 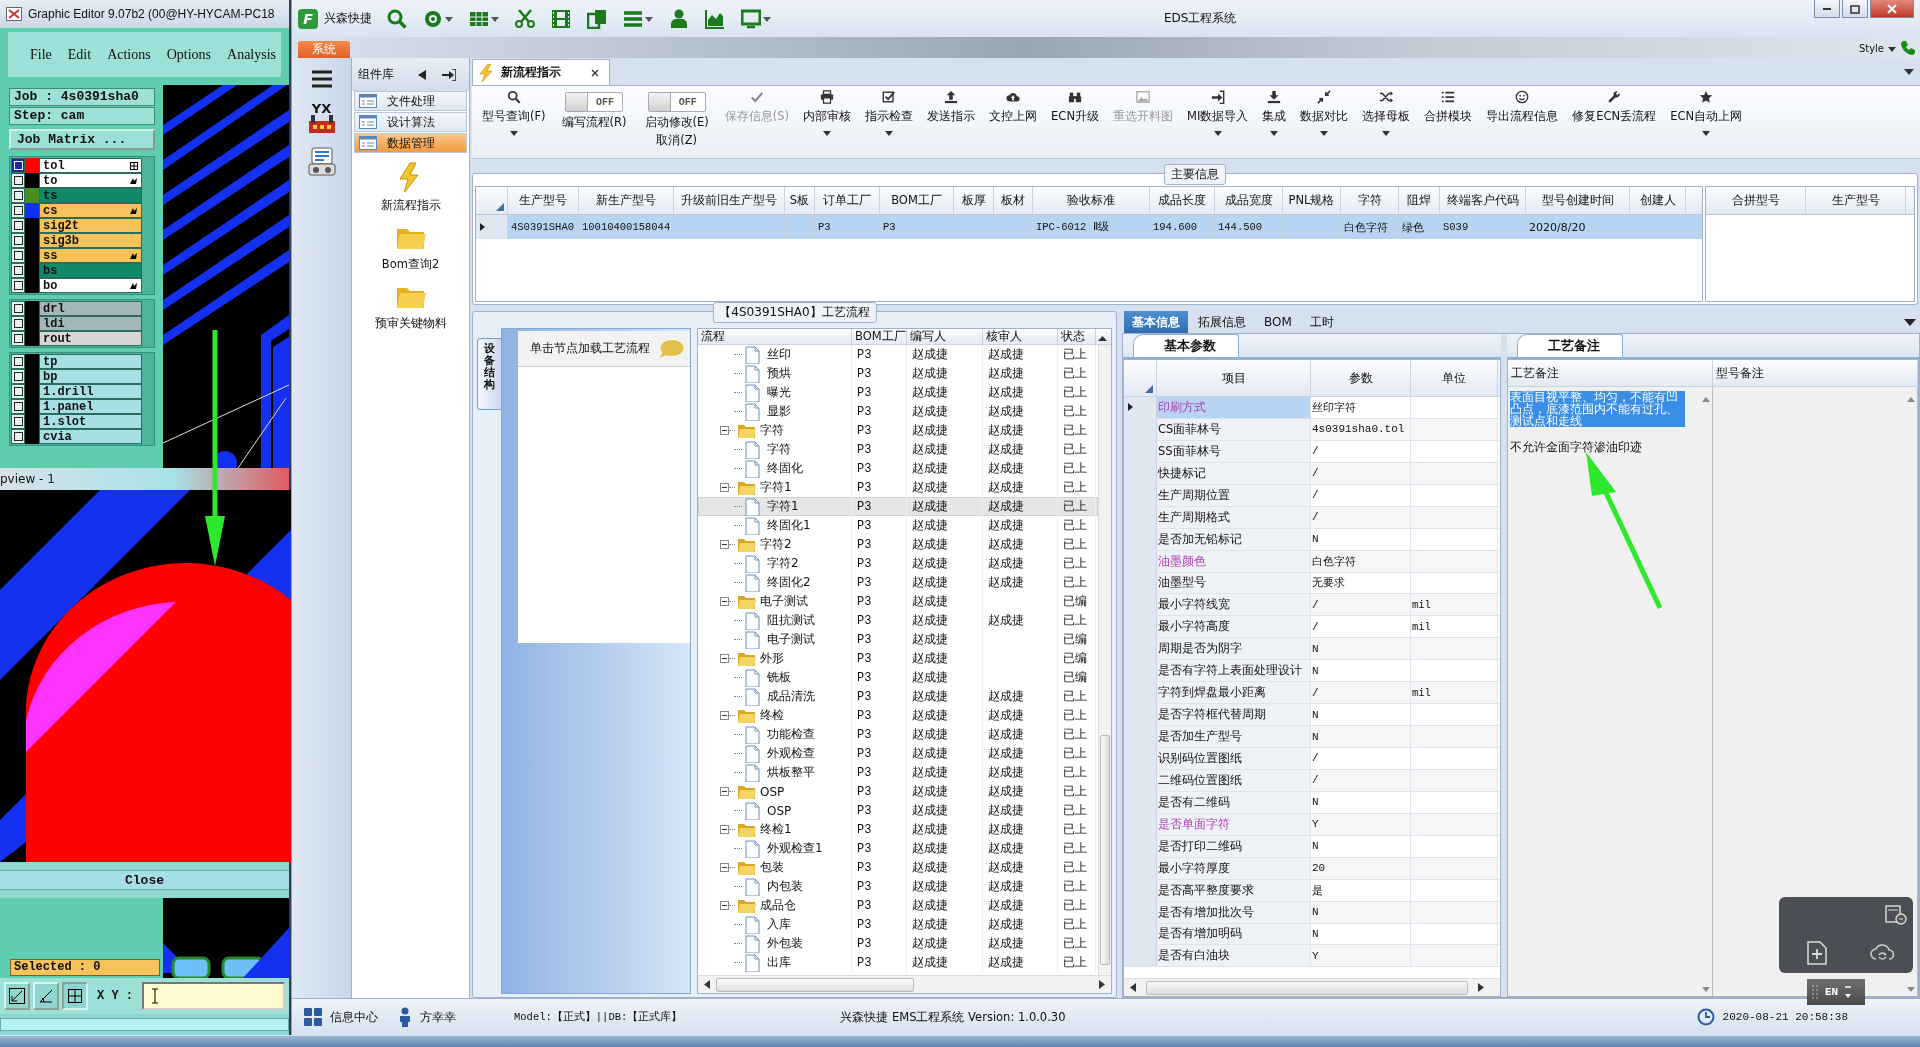 What do you see at coordinates (791, 772) in the screenshot?
I see `tree-node: 烘板整平` at bounding box center [791, 772].